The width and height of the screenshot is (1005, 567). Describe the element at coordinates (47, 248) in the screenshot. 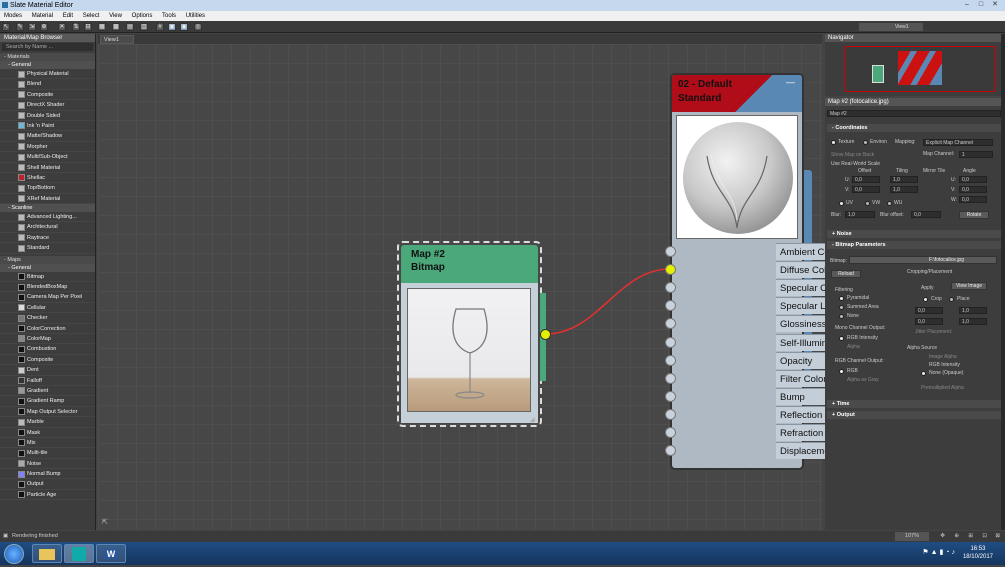

I see `scanline-material-item: Standard` at that location.